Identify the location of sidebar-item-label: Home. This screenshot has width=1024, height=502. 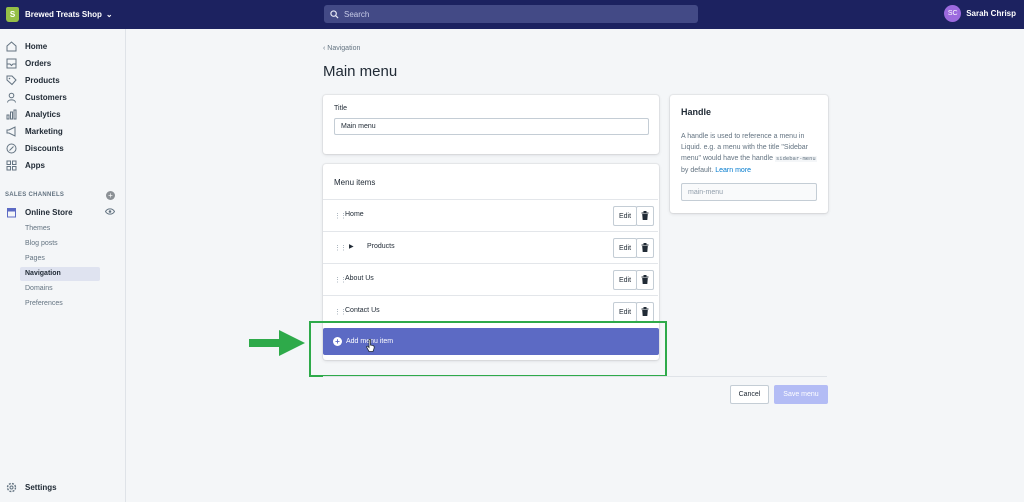
(36, 46).